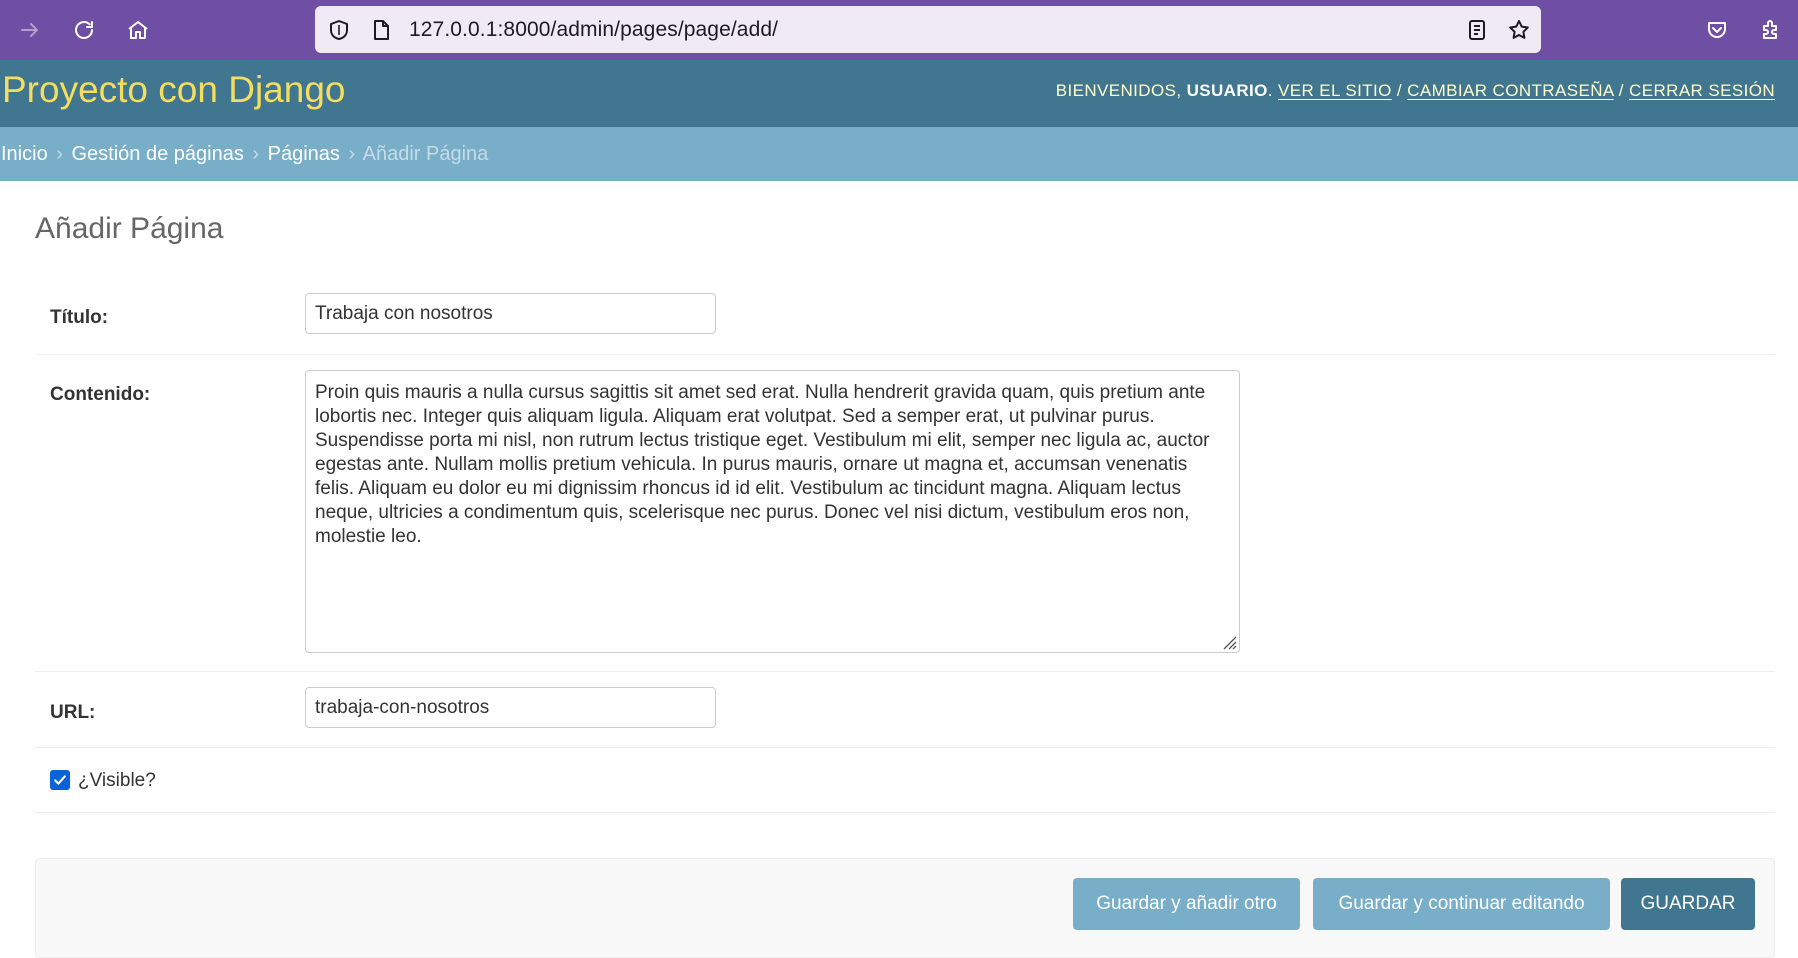 Image resolution: width=1798 pixels, height=958 pixels. I want to click on forward-arrow-icon, so click(30, 30).